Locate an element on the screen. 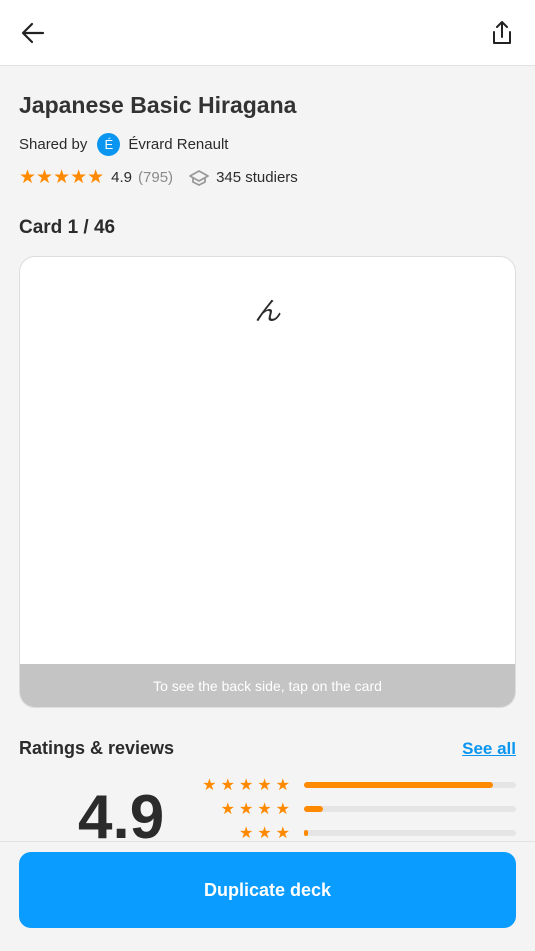 Image resolution: width=535 pixels, height=951 pixels. top-bar is located at coordinates (267, 33).